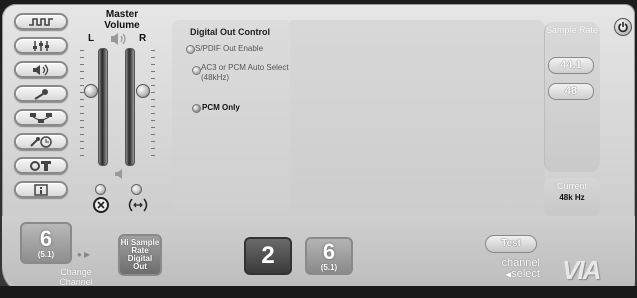 Image resolution: width=637 pixels, height=298 pixels. I want to click on current-rate-title: Current, so click(571, 186).